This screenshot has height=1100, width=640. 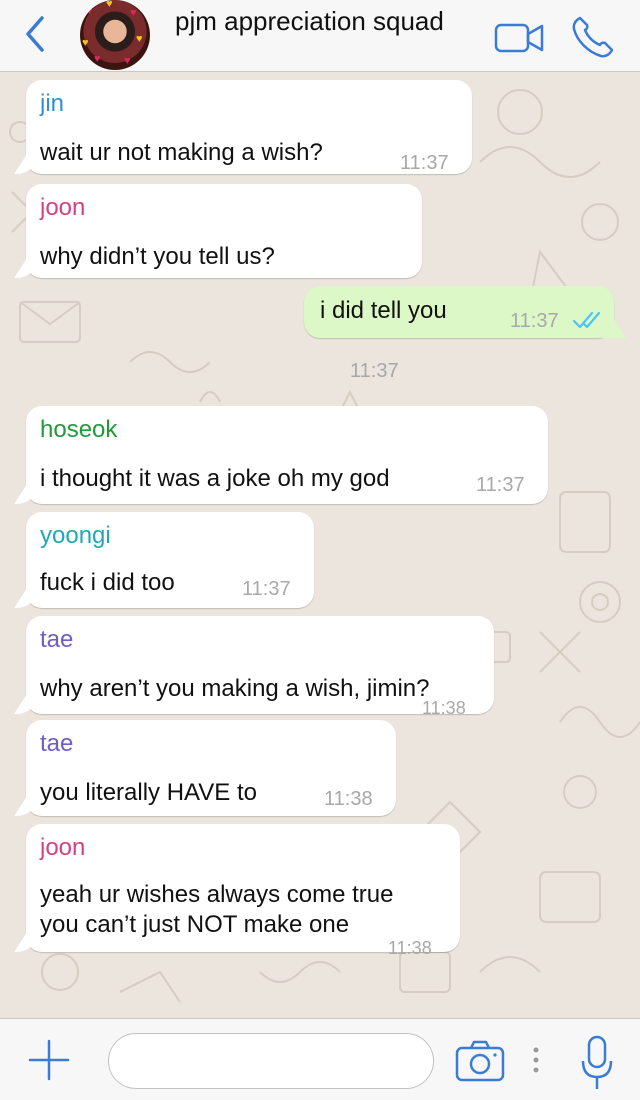 I want to click on sender-name: hoseok, so click(x=79, y=429).